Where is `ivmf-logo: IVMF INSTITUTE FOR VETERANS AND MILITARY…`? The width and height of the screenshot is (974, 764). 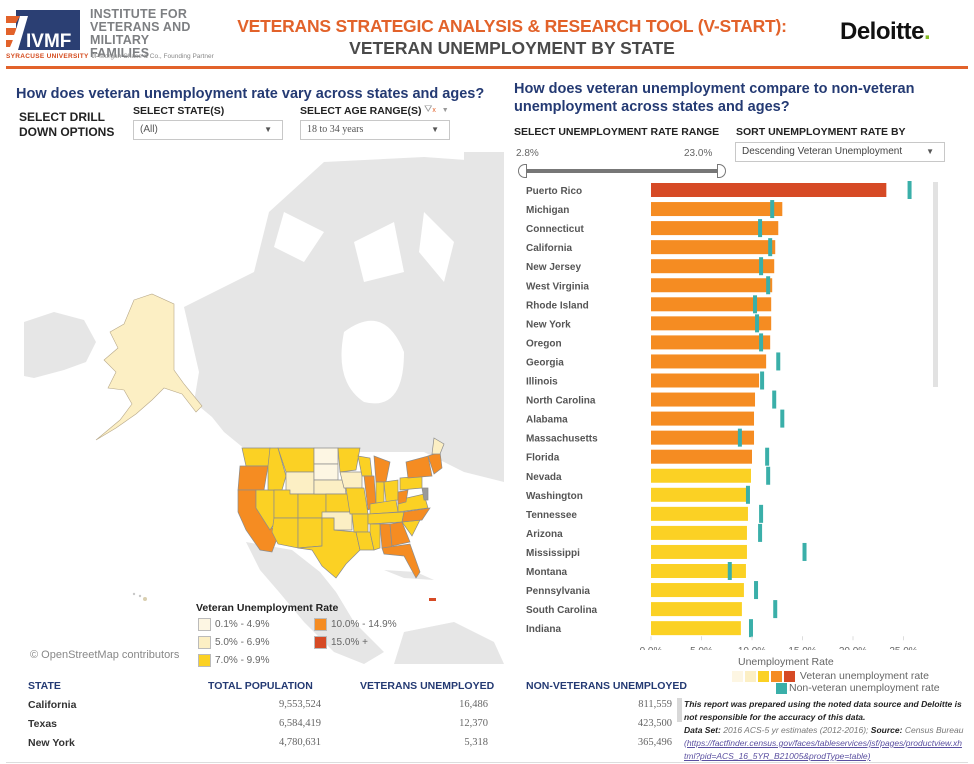
ivmf-logo: IVMF INSTITUTE FOR VETERANS AND MILITARY… is located at coordinates (110, 34).